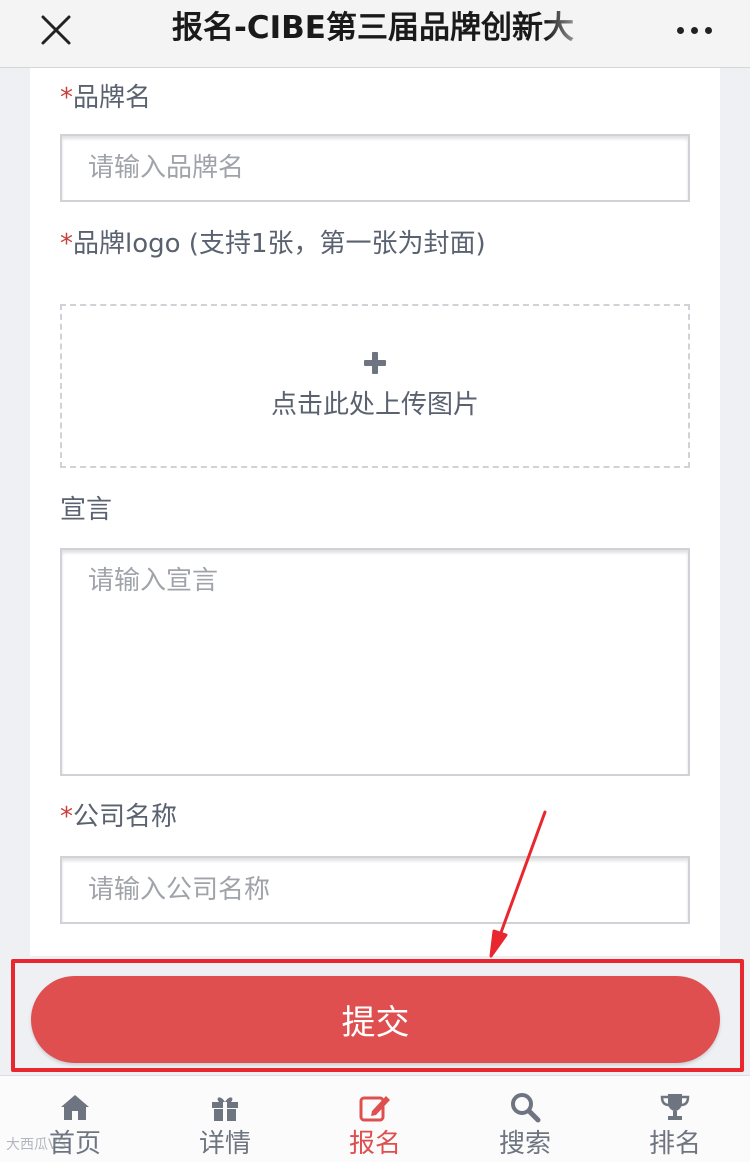  I want to click on company-name-input: 请输入公司名称, so click(375, 890).